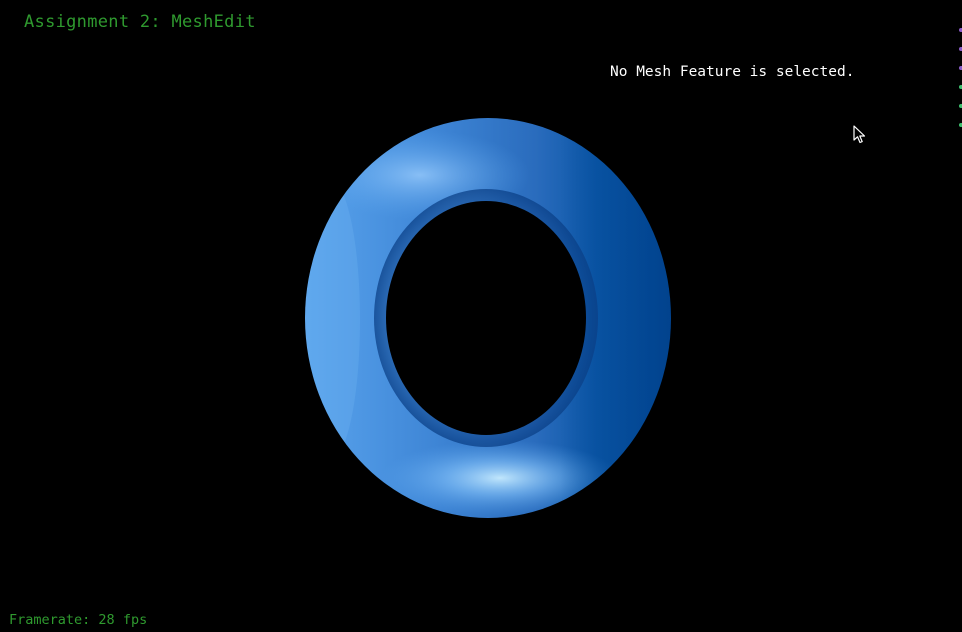 This screenshot has height=632, width=962. Describe the element at coordinates (140, 22) in the screenshot. I see `app-title: Assignment 2: MeshEdit` at that location.